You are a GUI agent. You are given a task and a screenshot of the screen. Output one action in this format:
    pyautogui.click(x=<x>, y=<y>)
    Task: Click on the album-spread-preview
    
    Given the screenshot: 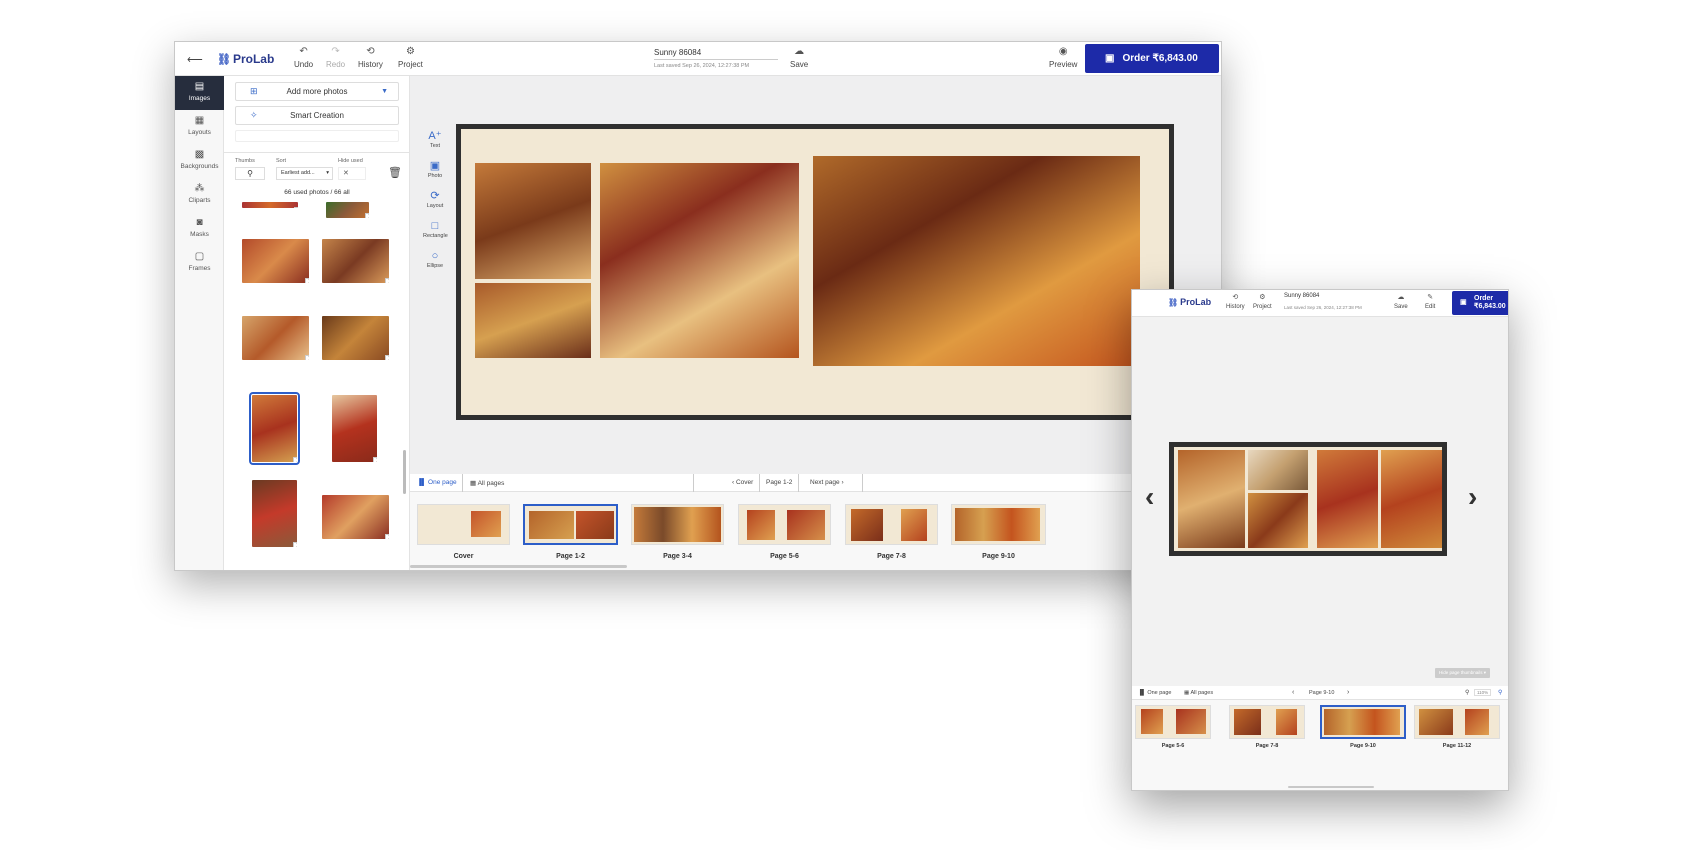 What is the action you would take?
    pyautogui.click(x=1308, y=499)
    